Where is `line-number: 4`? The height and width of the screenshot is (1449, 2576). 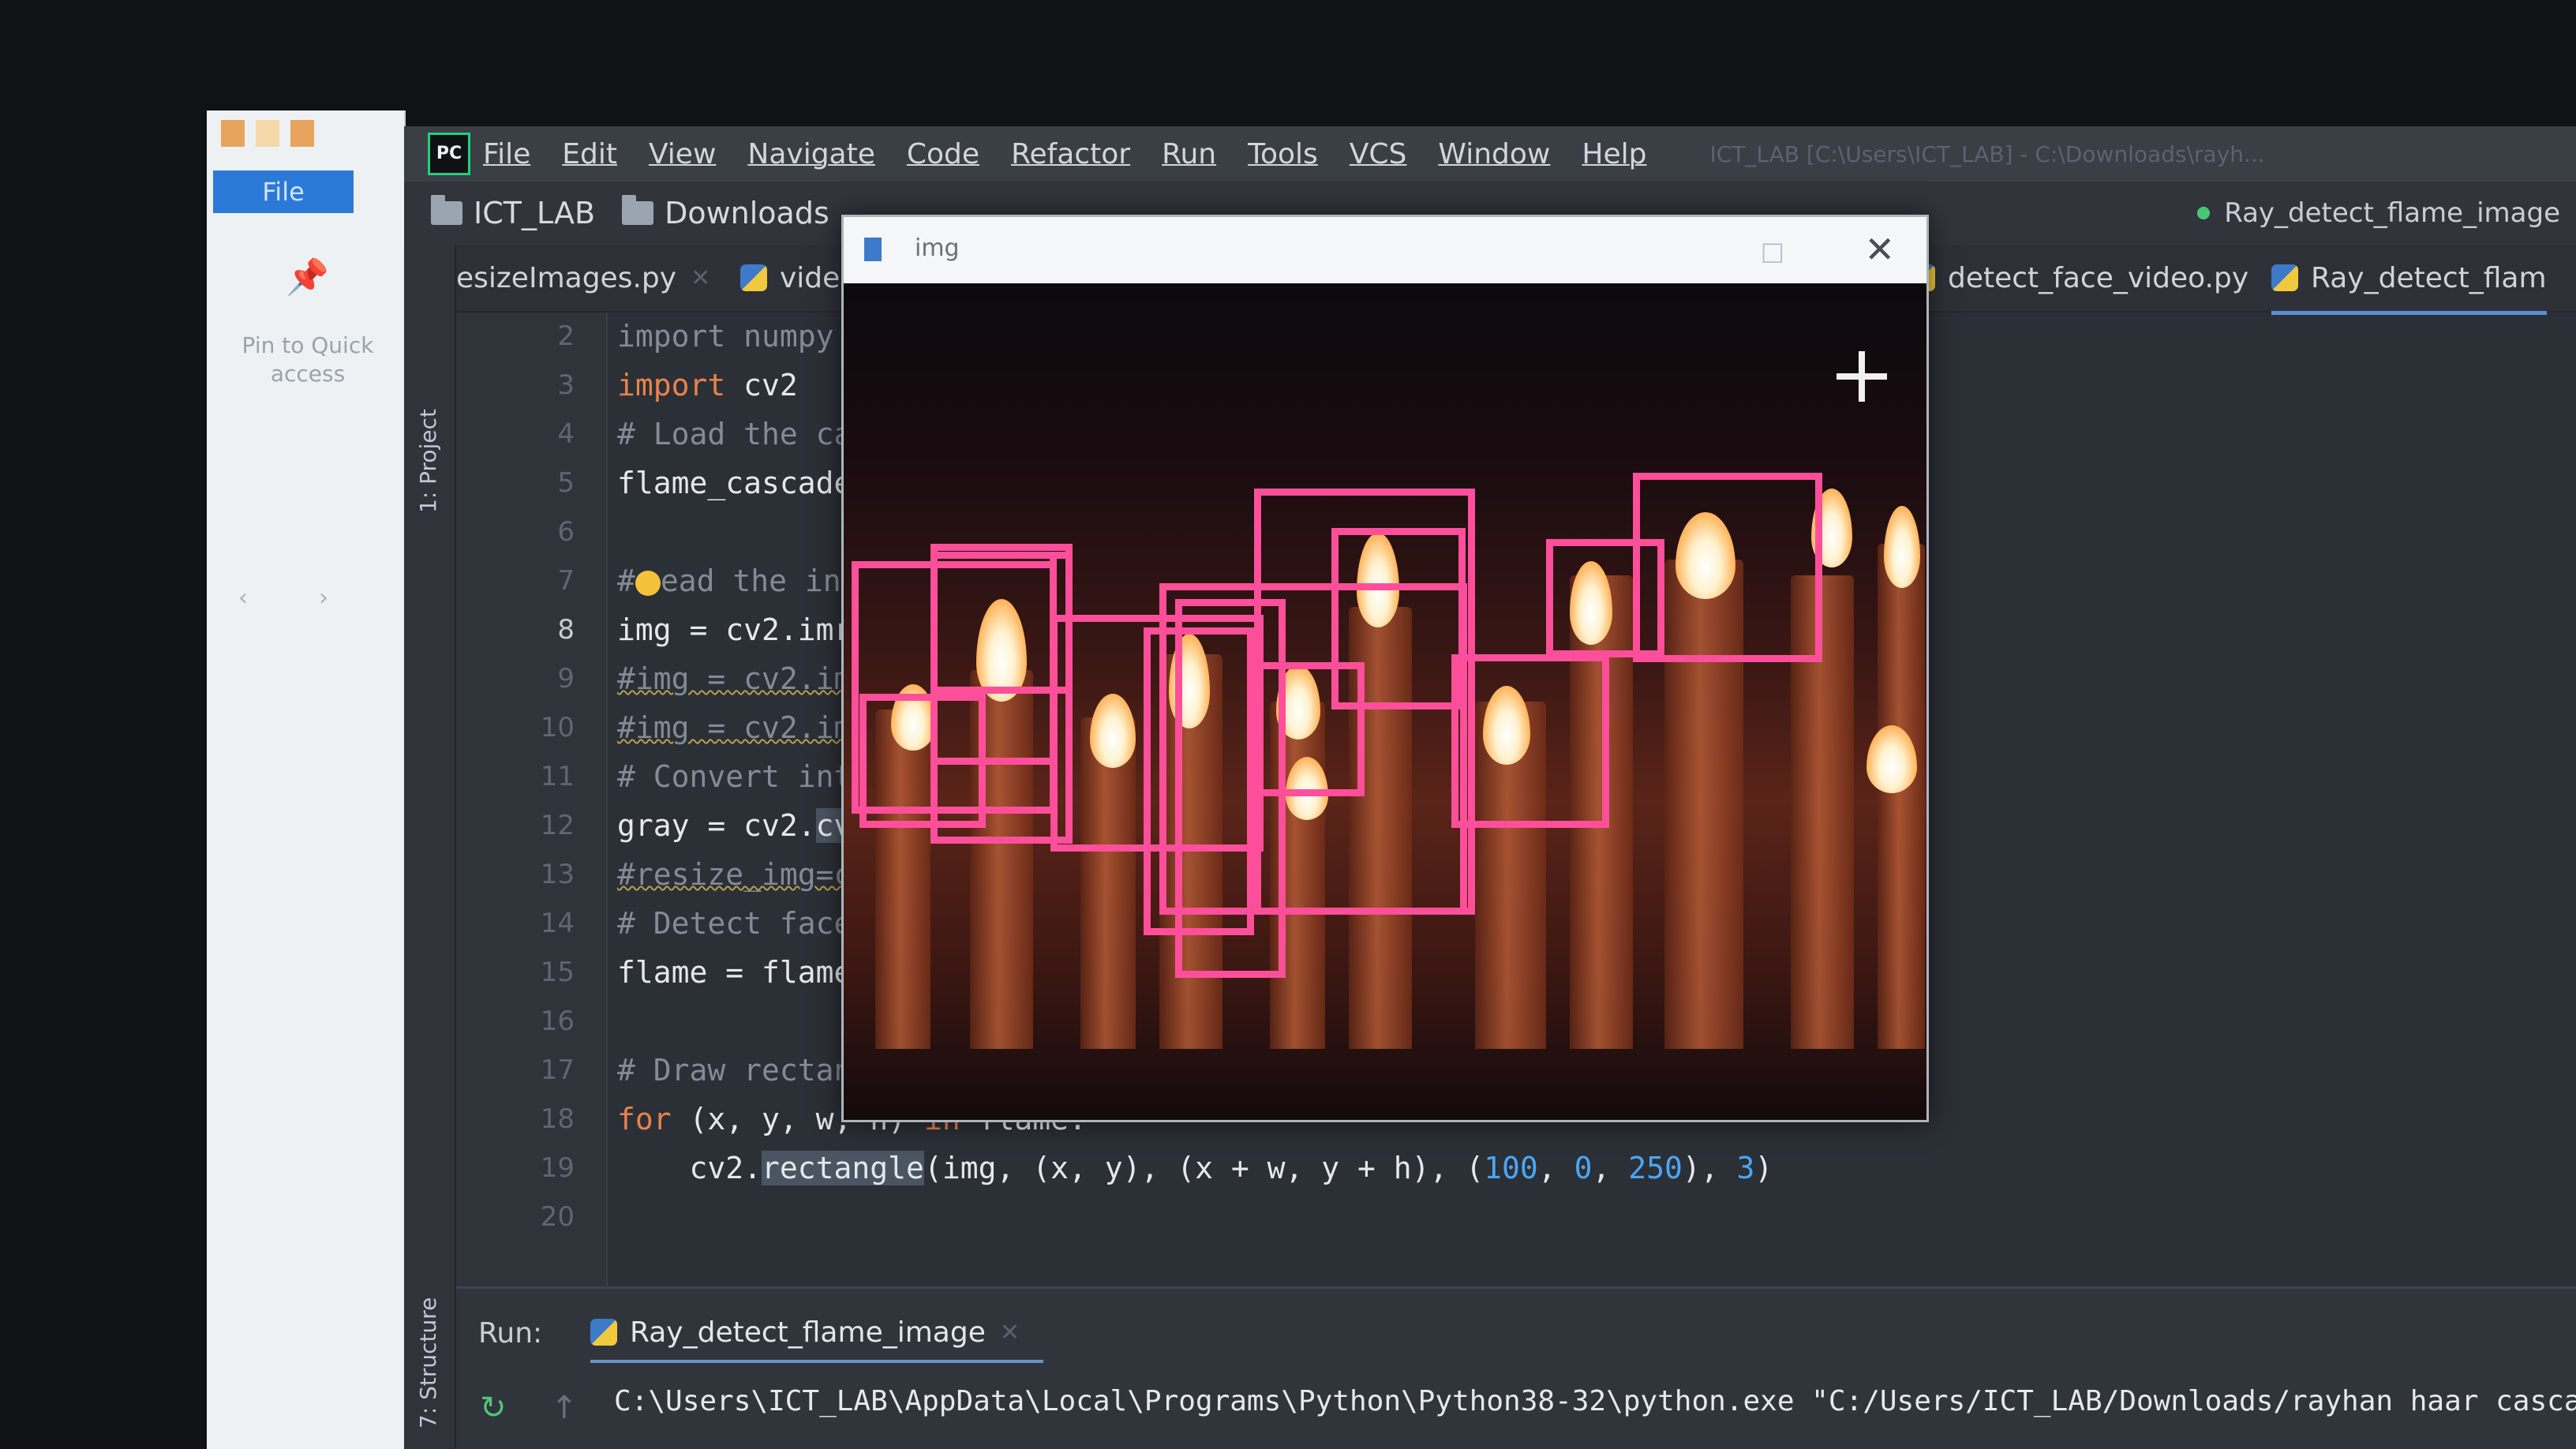 line-number: 4 is located at coordinates (566, 434).